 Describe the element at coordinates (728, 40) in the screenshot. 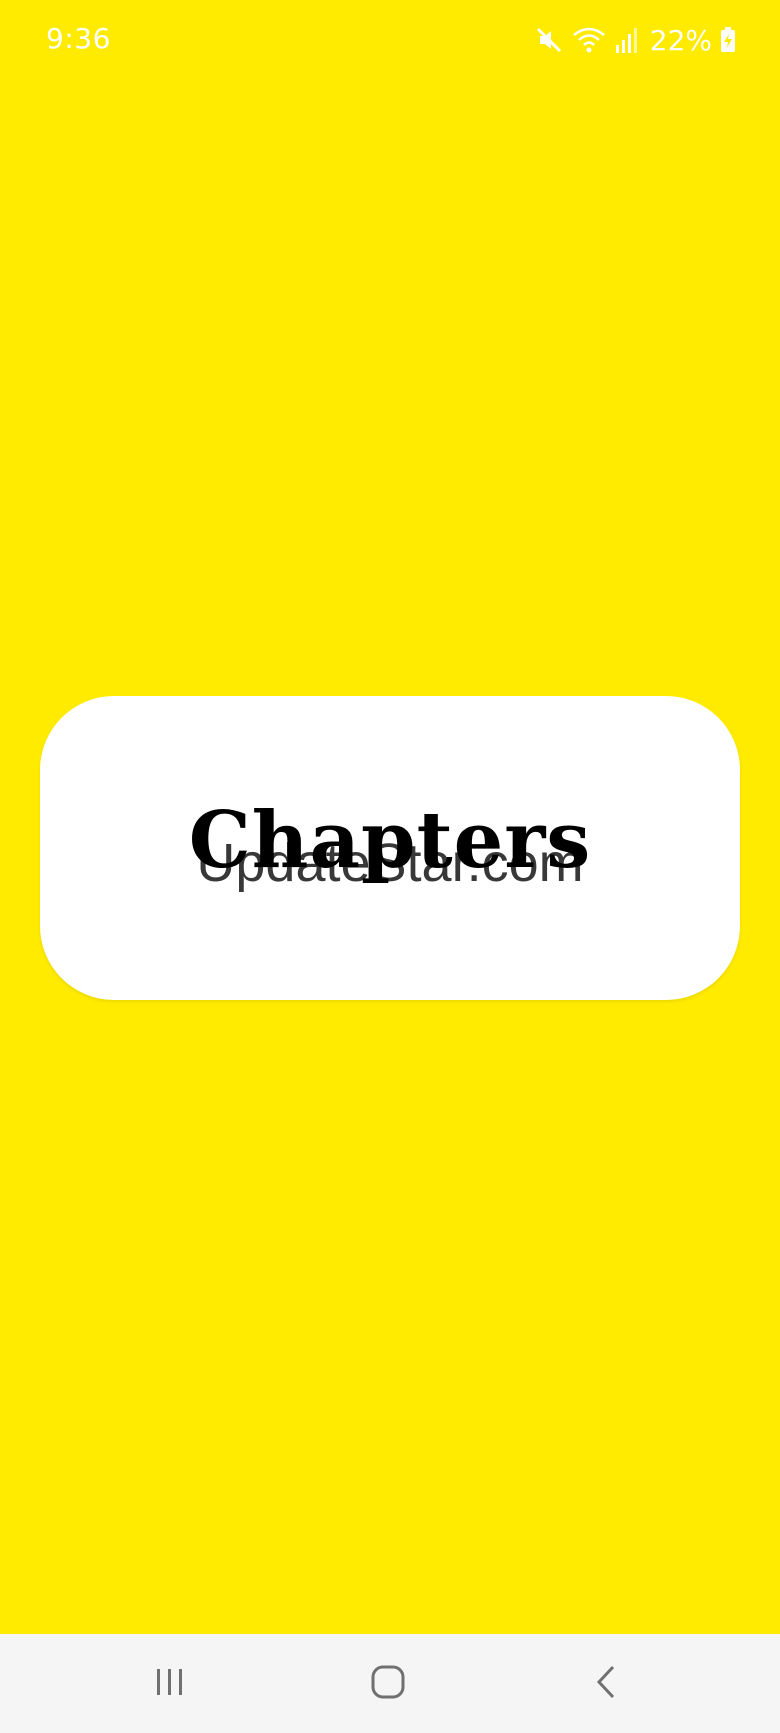

I see `battery-charging-icon` at that location.